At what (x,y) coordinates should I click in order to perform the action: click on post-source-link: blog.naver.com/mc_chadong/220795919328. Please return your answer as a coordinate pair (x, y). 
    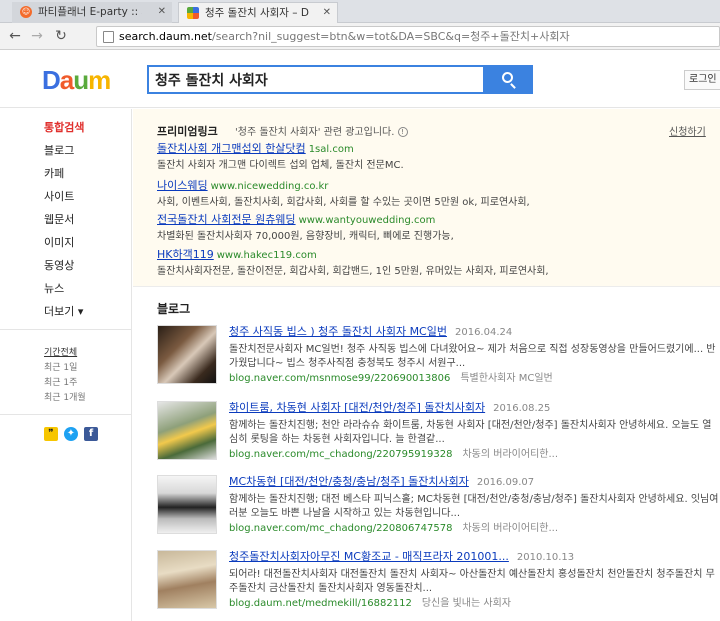
    Looking at the image, I should click on (340, 454).